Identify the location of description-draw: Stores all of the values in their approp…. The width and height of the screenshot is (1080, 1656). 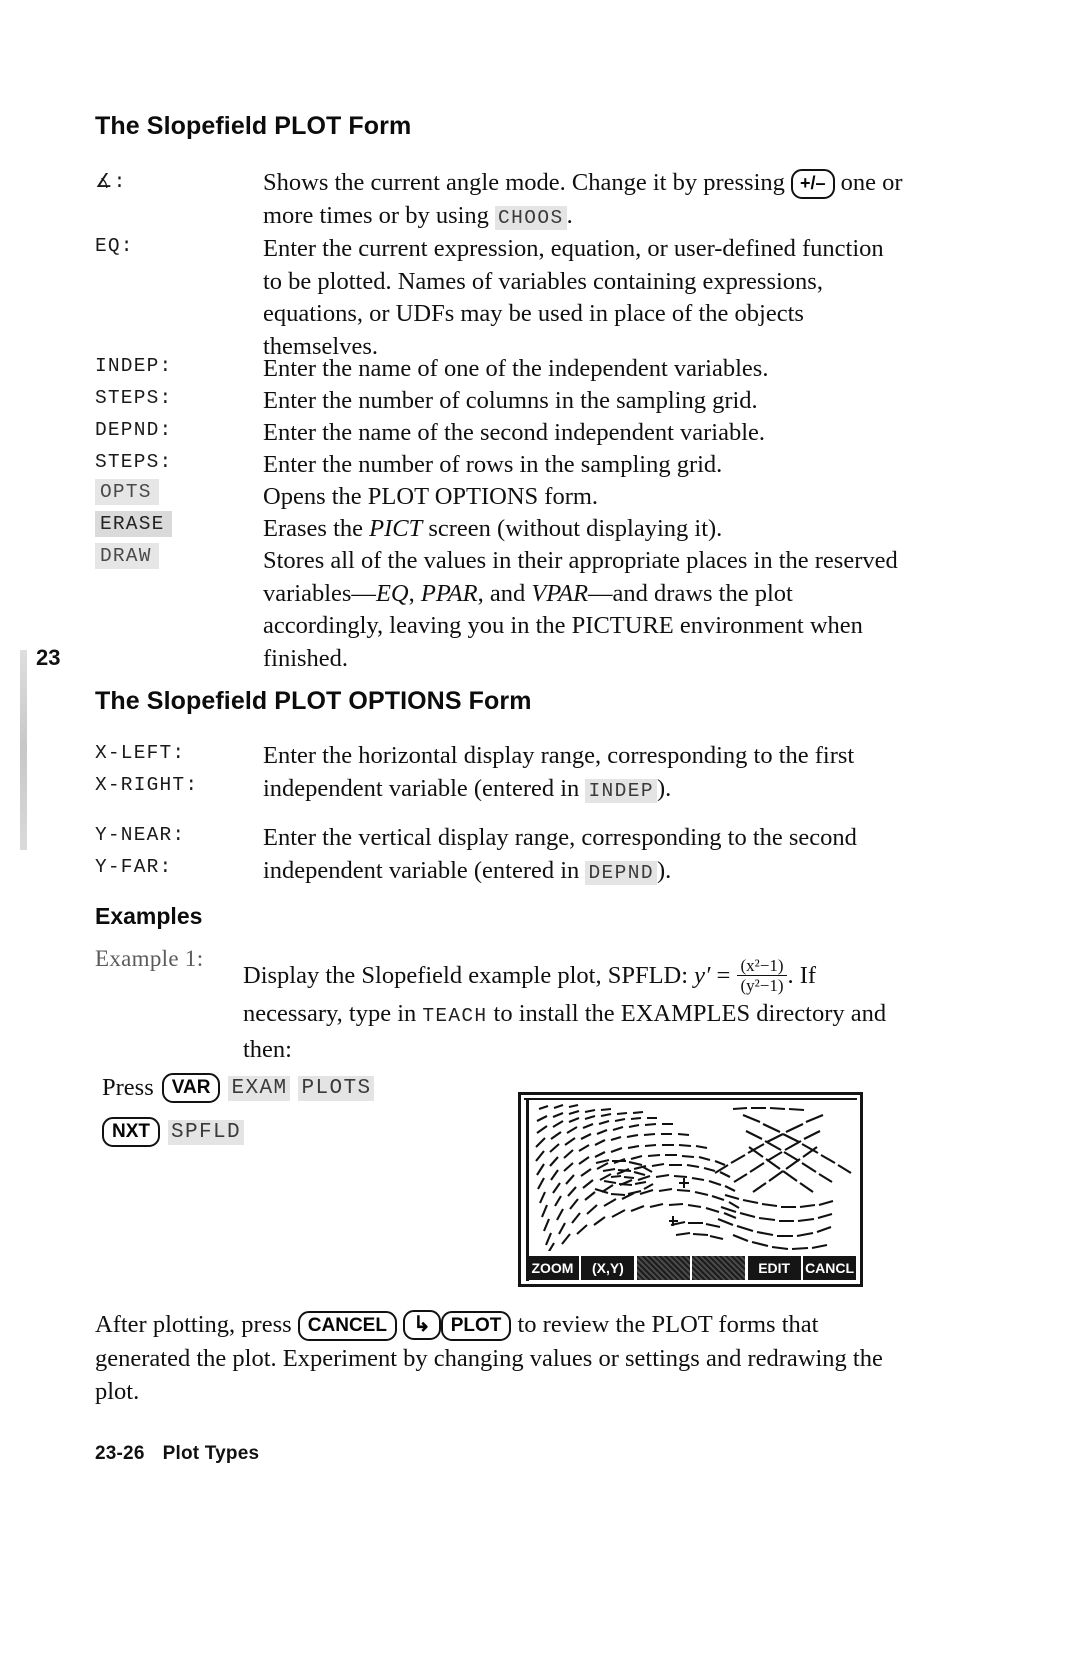
(583, 610).